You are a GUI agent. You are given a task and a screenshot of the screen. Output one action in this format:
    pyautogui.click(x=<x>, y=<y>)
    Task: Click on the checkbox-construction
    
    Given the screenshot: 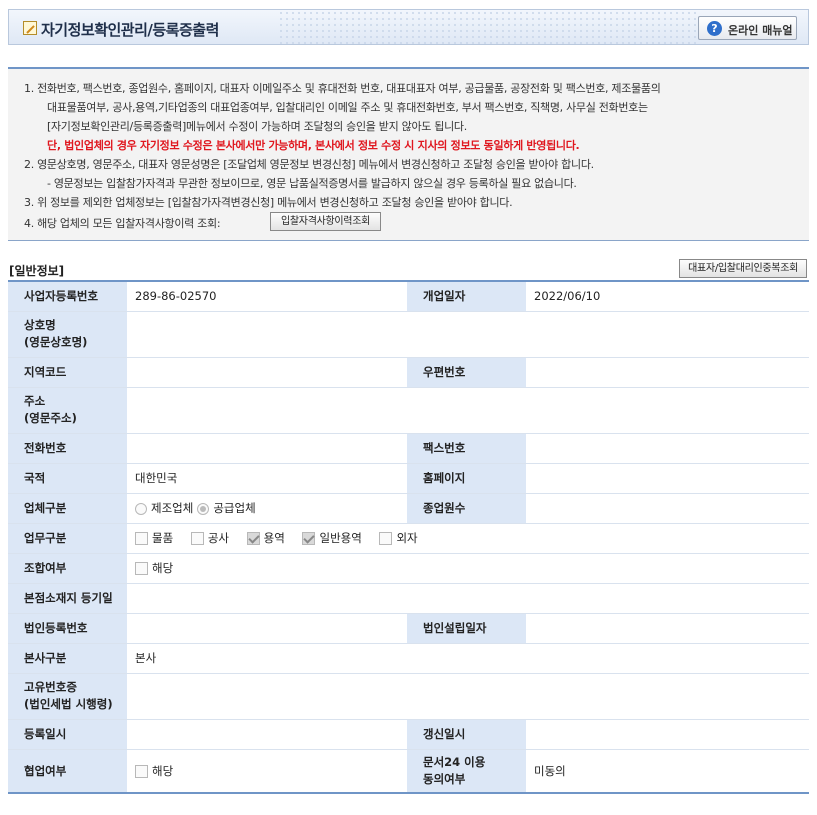 What is the action you would take?
    pyautogui.click(x=197, y=538)
    